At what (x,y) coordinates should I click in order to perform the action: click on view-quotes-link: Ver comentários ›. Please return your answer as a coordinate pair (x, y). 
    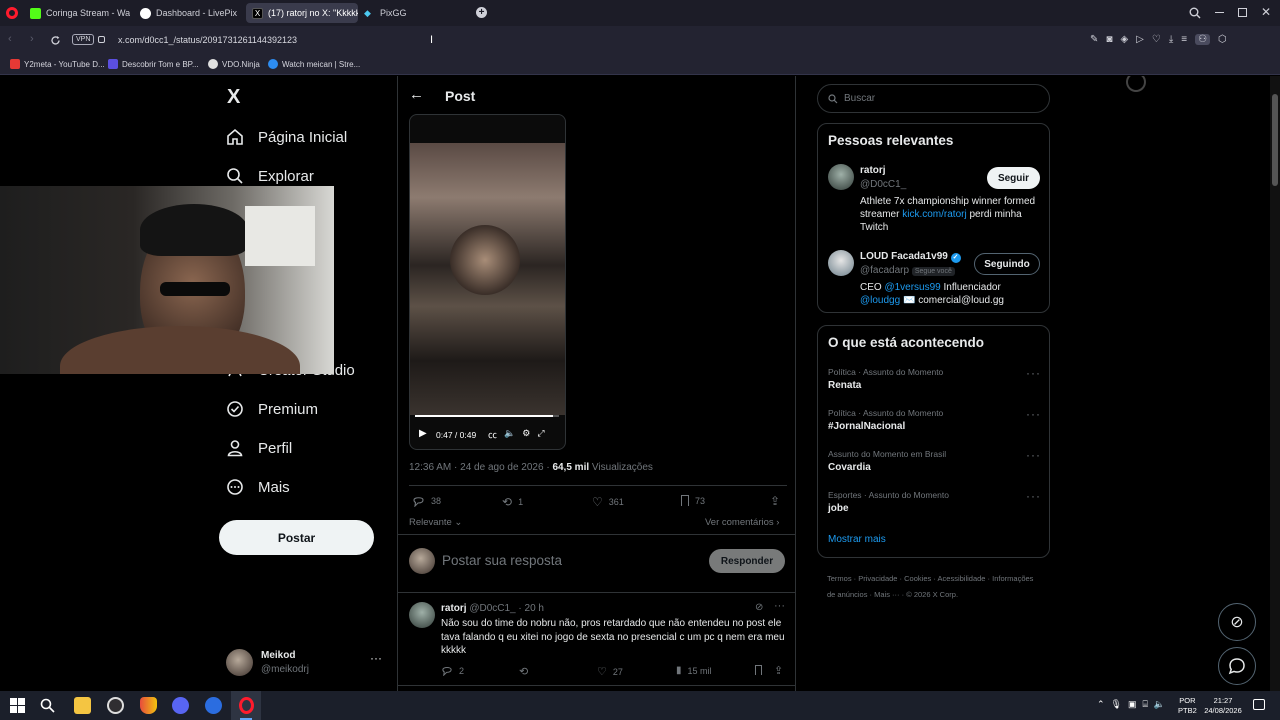
    Looking at the image, I should click on (742, 522).